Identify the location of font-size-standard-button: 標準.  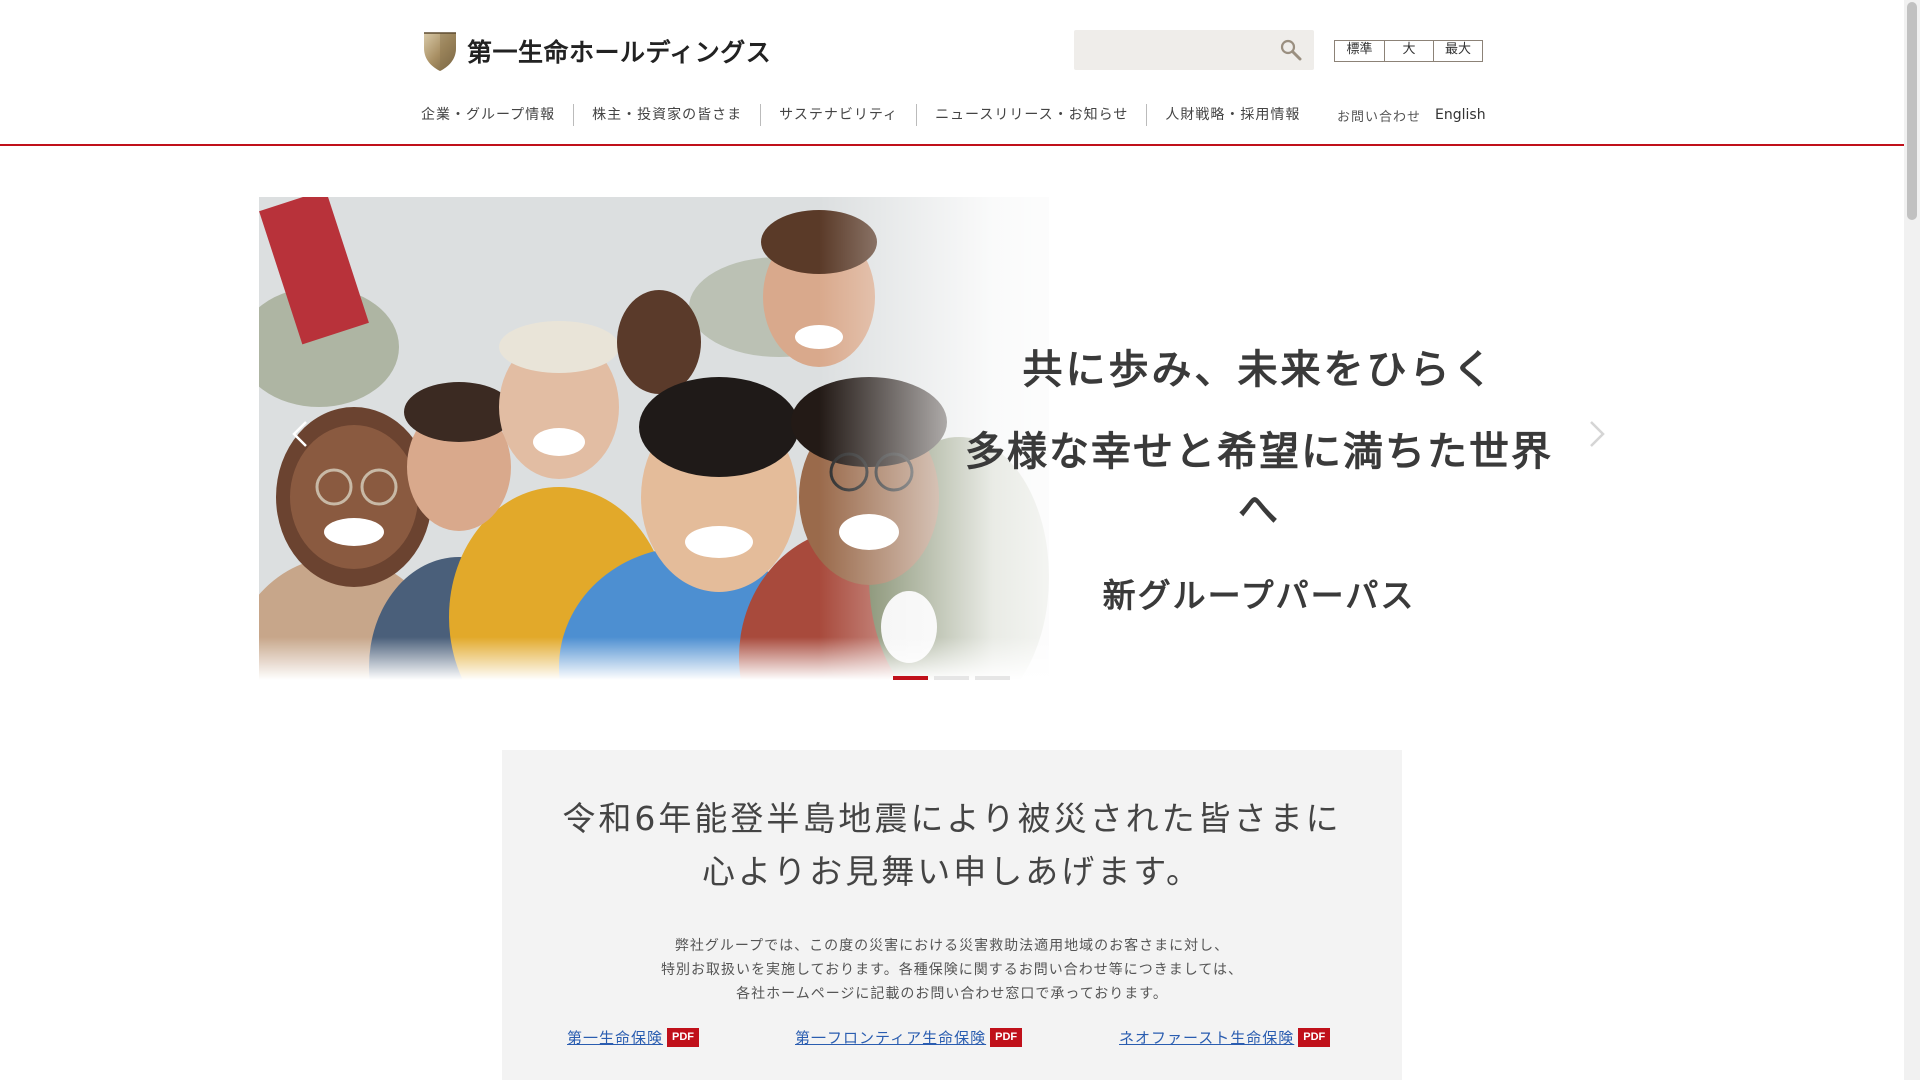
(1359, 51).